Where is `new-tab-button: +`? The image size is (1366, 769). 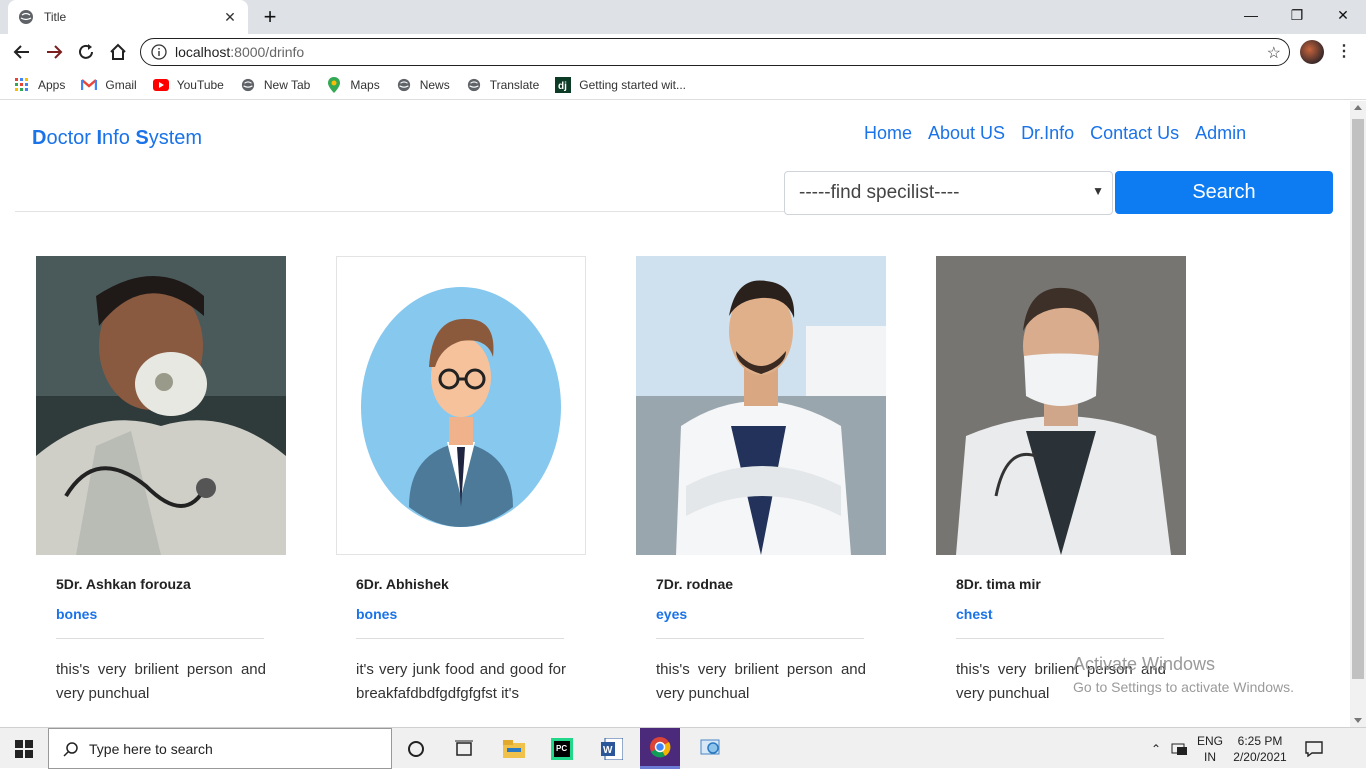 new-tab-button: + is located at coordinates (270, 17).